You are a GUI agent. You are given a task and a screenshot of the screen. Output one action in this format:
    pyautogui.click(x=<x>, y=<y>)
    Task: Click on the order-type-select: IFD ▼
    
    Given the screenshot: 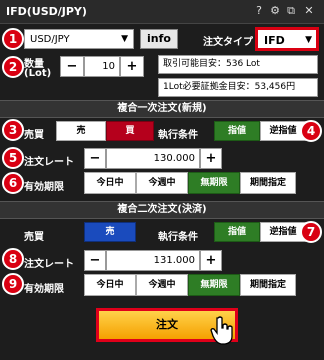 What is the action you would take?
    pyautogui.click(x=287, y=39)
    